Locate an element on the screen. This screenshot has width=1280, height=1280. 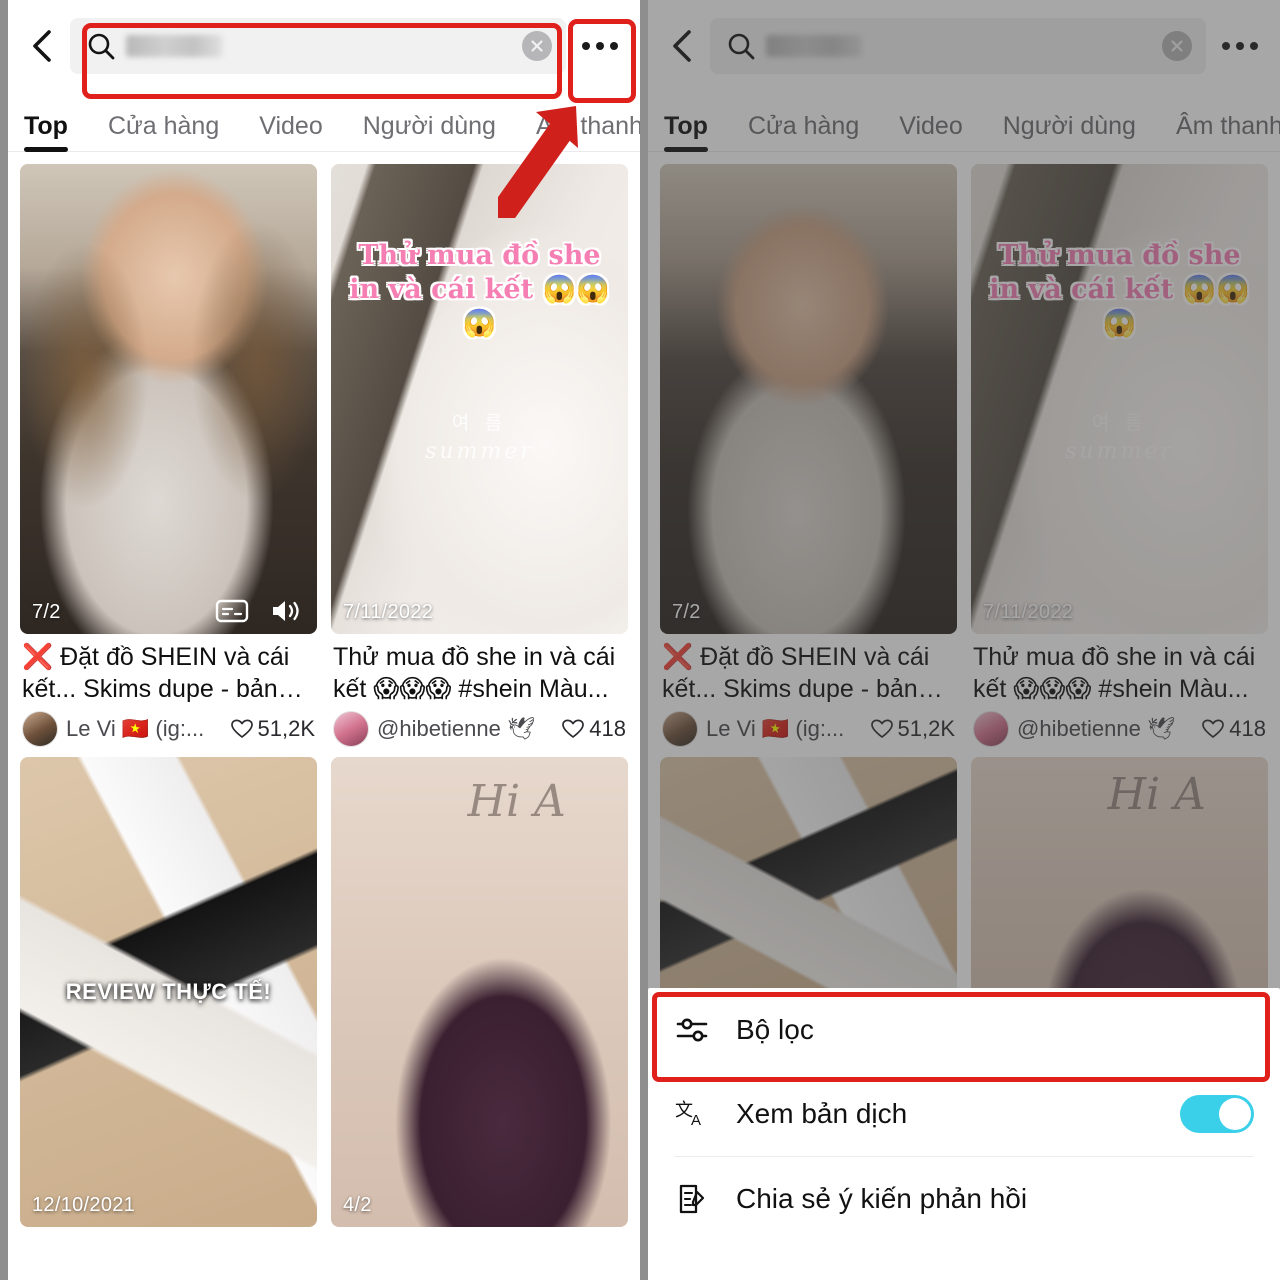
thumbnail-hair-shading is located at coordinates (168, 399).